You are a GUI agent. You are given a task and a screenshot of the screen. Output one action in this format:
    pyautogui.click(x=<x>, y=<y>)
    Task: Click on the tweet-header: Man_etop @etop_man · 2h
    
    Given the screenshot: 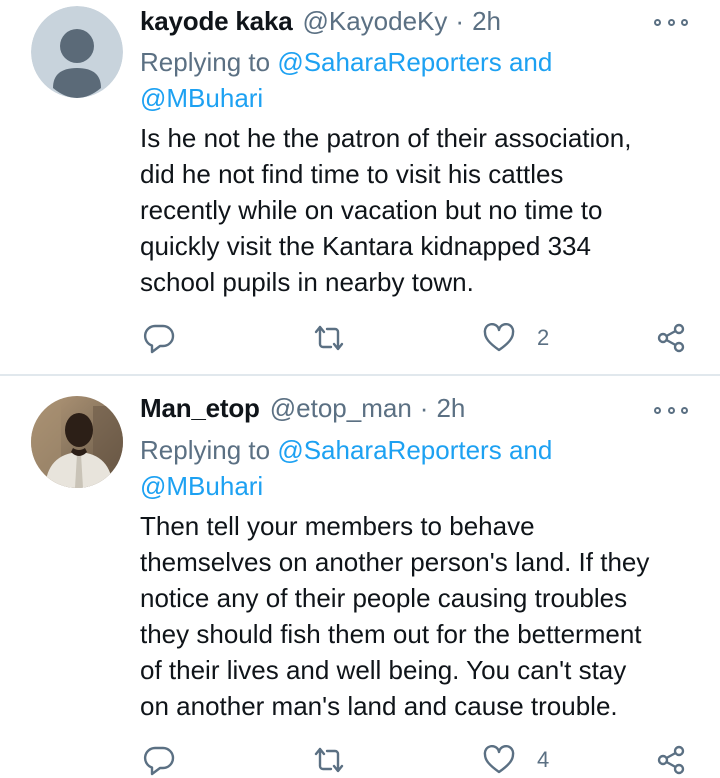 What is the action you would take?
    pyautogui.click(x=302, y=408)
    